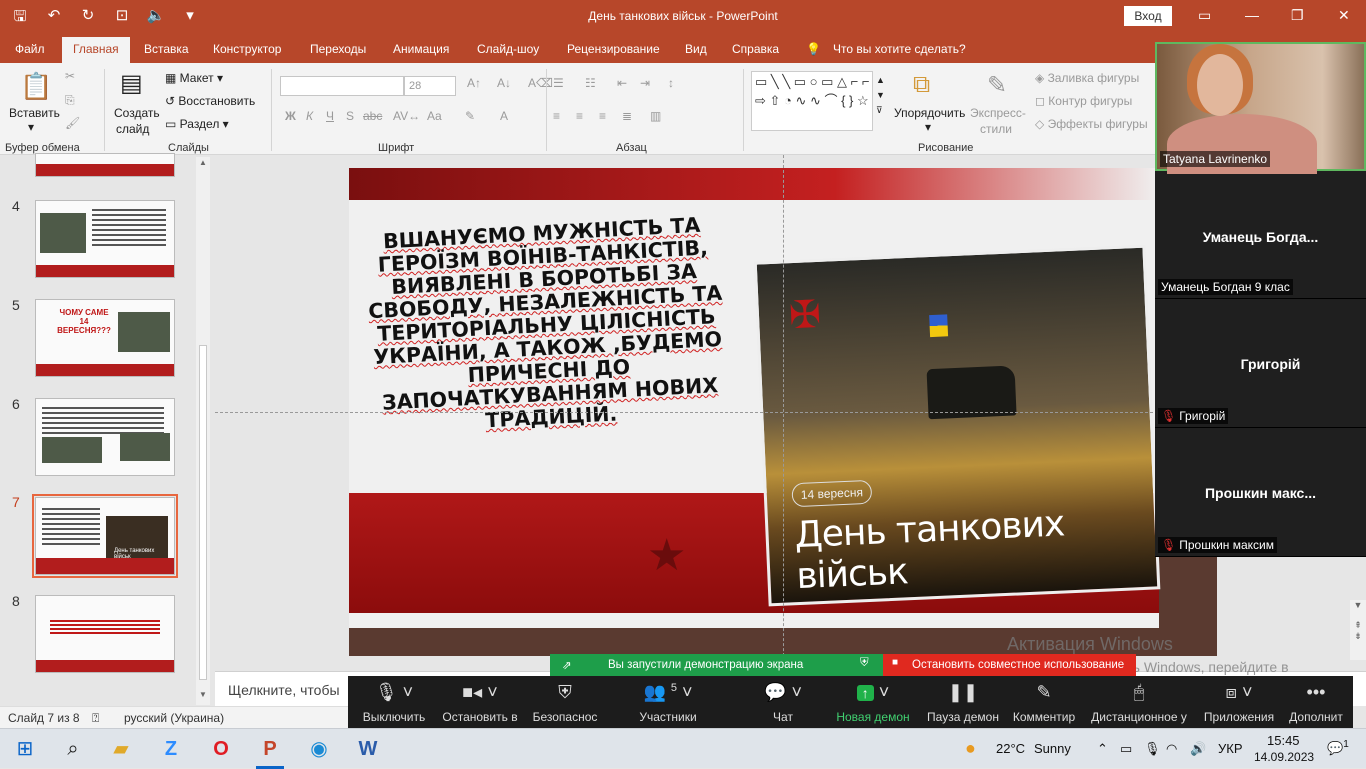  I want to click on new-slide-icon: ▤, so click(131, 83).